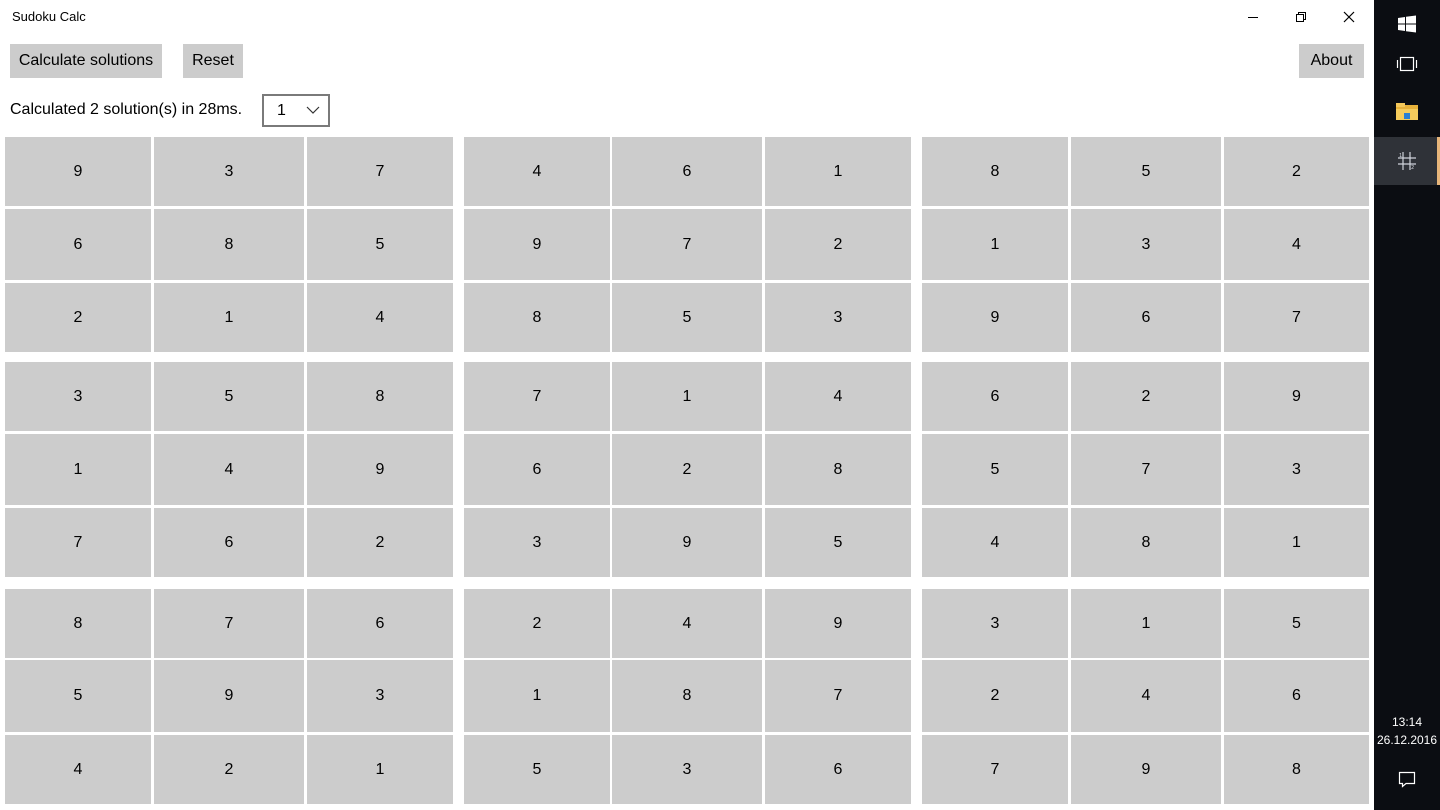 Image resolution: width=1440 pixels, height=810 pixels. Describe the element at coordinates (1349, 17) in the screenshot. I see `close-button` at that location.